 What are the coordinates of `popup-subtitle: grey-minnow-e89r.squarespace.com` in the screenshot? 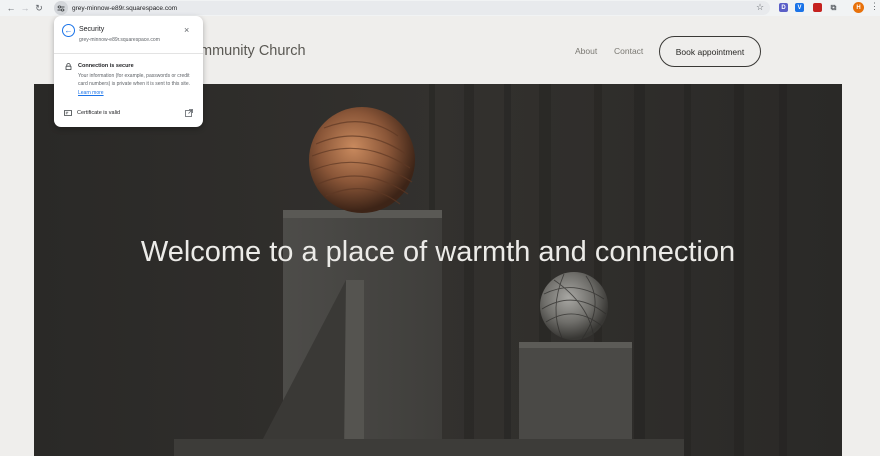 It's located at (119, 40).